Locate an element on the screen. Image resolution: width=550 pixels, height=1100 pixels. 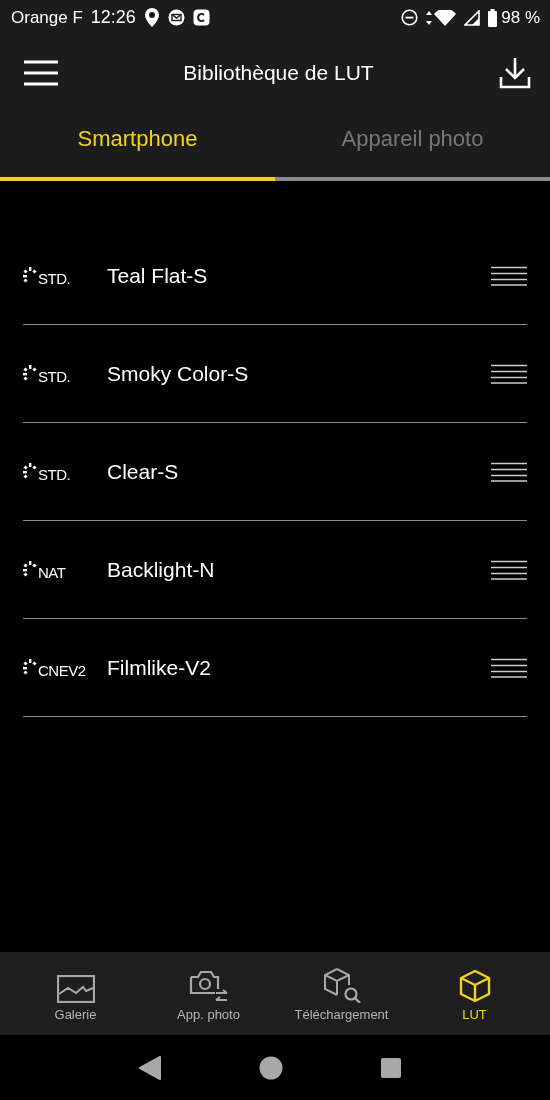
lut-type-label: CNEV2 is located at coordinates (62, 670).